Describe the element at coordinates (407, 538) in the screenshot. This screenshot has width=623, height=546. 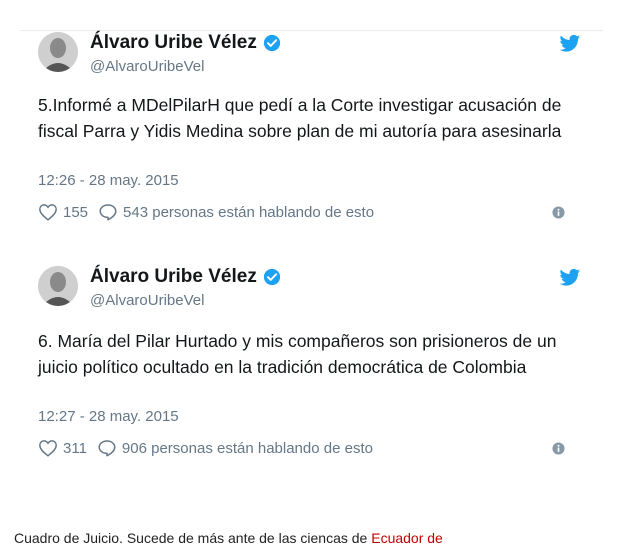
I see `caption-link: Ecuador de` at that location.